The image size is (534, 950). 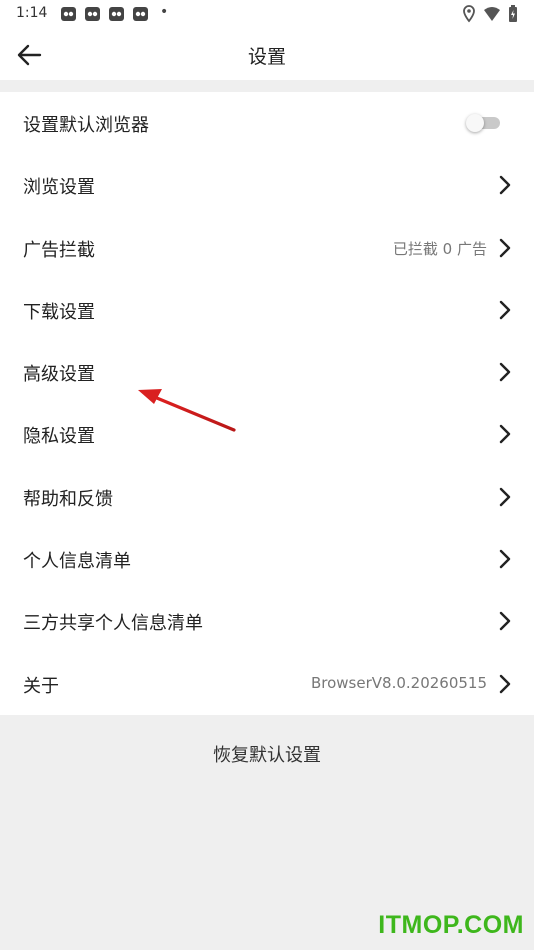 I want to click on settings-item-personal-info: 个人信息清单, so click(x=267, y=559).